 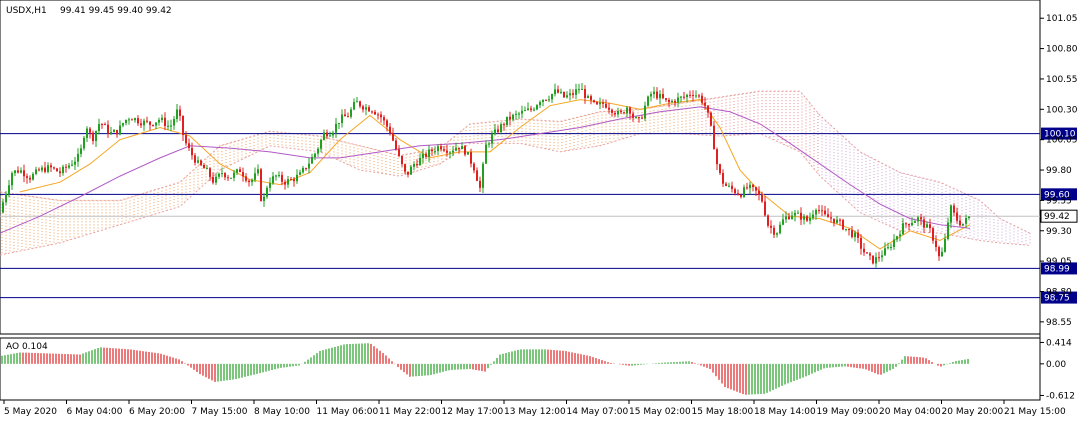 I want to click on x-tick-label: 19 May 09:00, so click(x=848, y=412).